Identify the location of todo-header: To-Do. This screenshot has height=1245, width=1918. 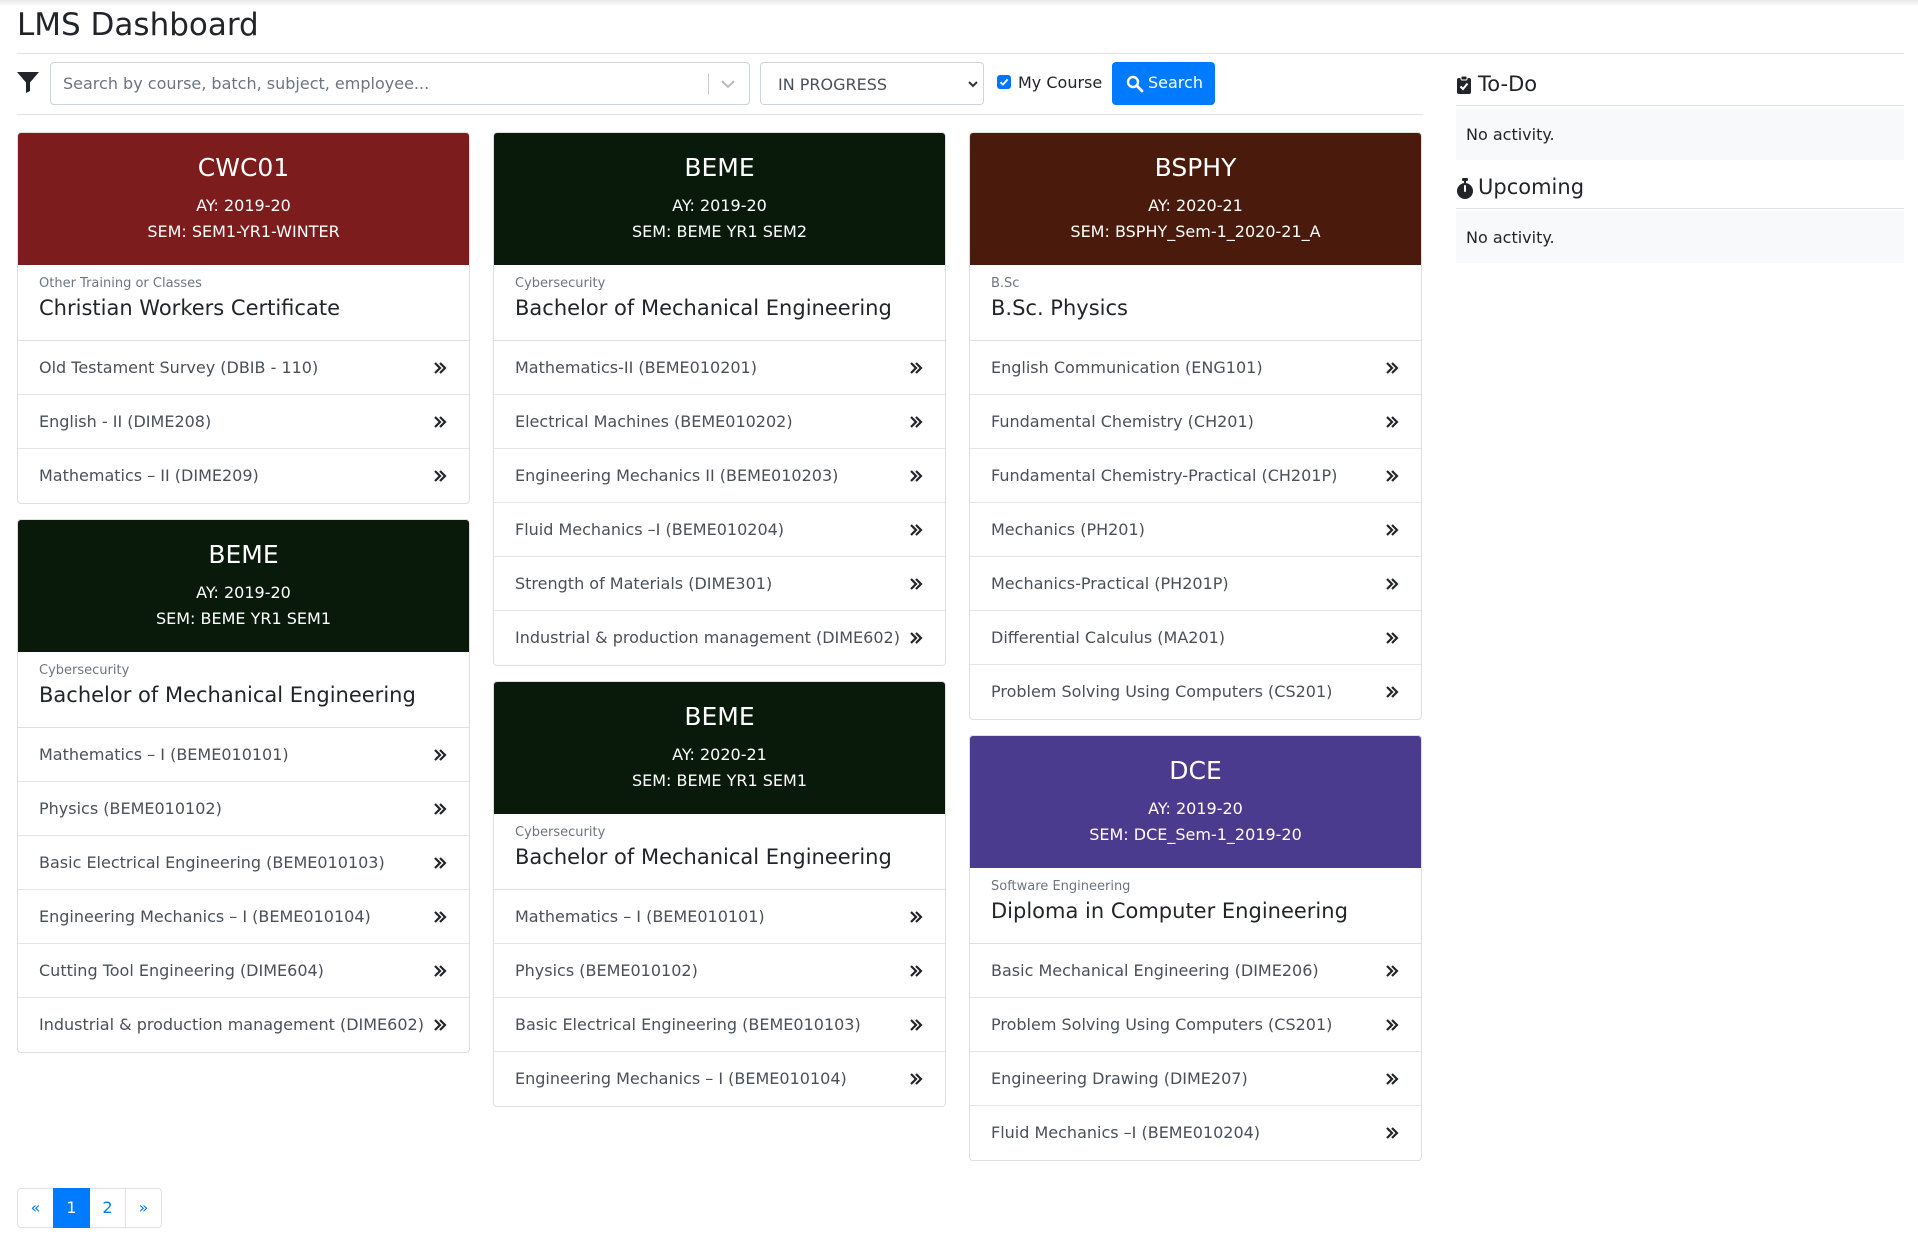
(1680, 86).